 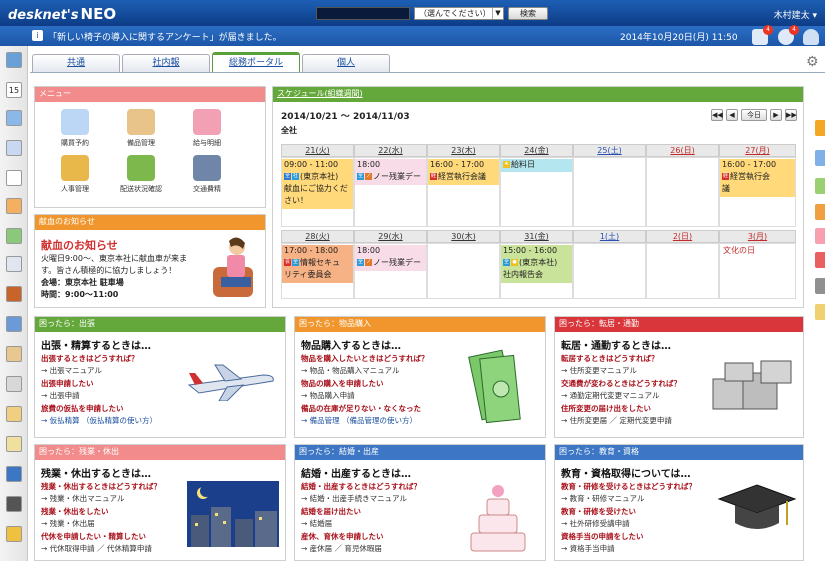 What do you see at coordinates (528, 13) in the screenshot?
I see `search-button: 検索` at bounding box center [528, 13].